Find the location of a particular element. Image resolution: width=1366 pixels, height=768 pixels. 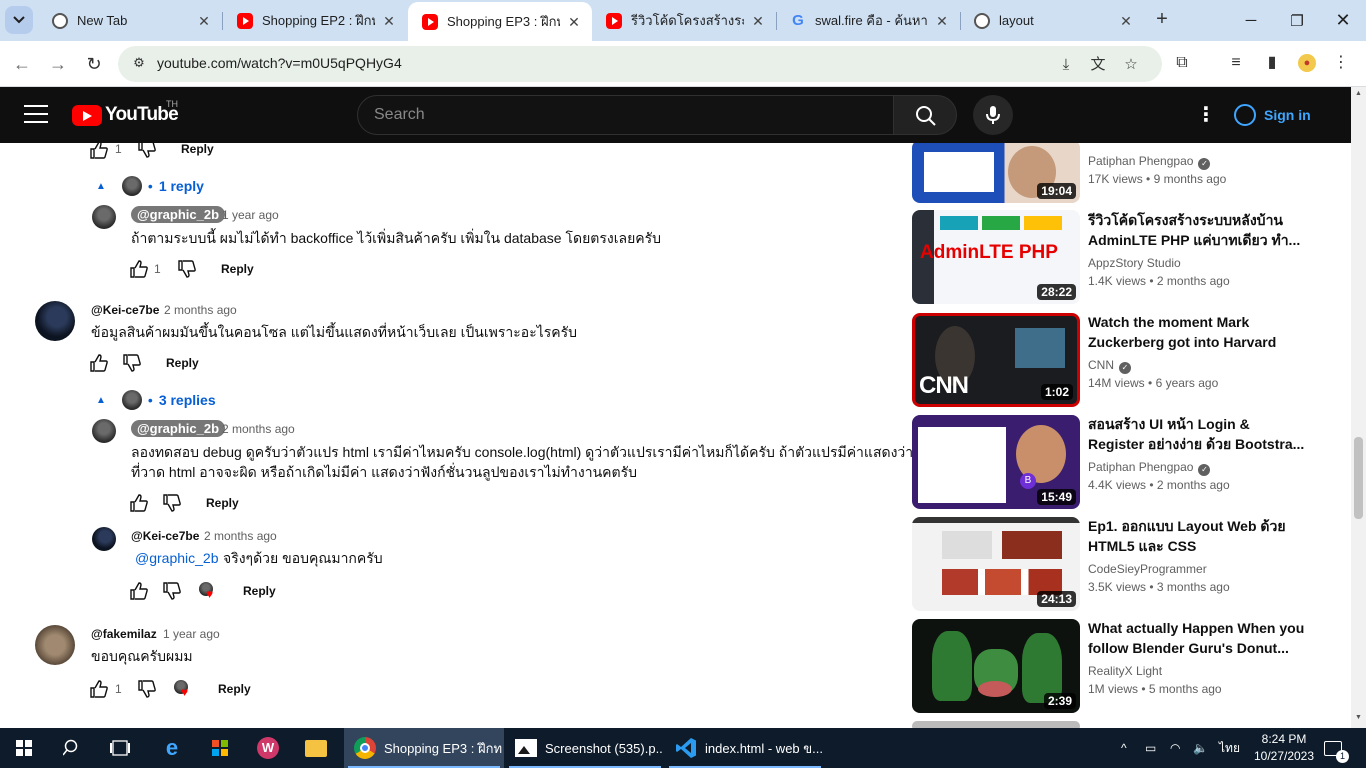

minimize-button: ─ is located at coordinates (1251, 20).